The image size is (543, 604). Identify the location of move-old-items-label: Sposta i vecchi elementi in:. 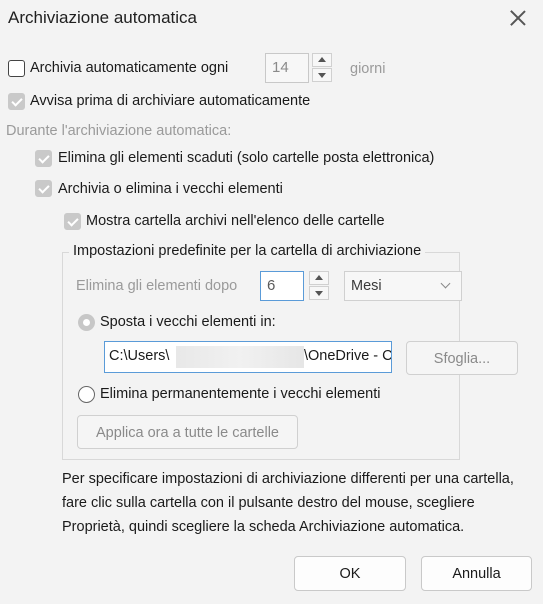
(188, 322).